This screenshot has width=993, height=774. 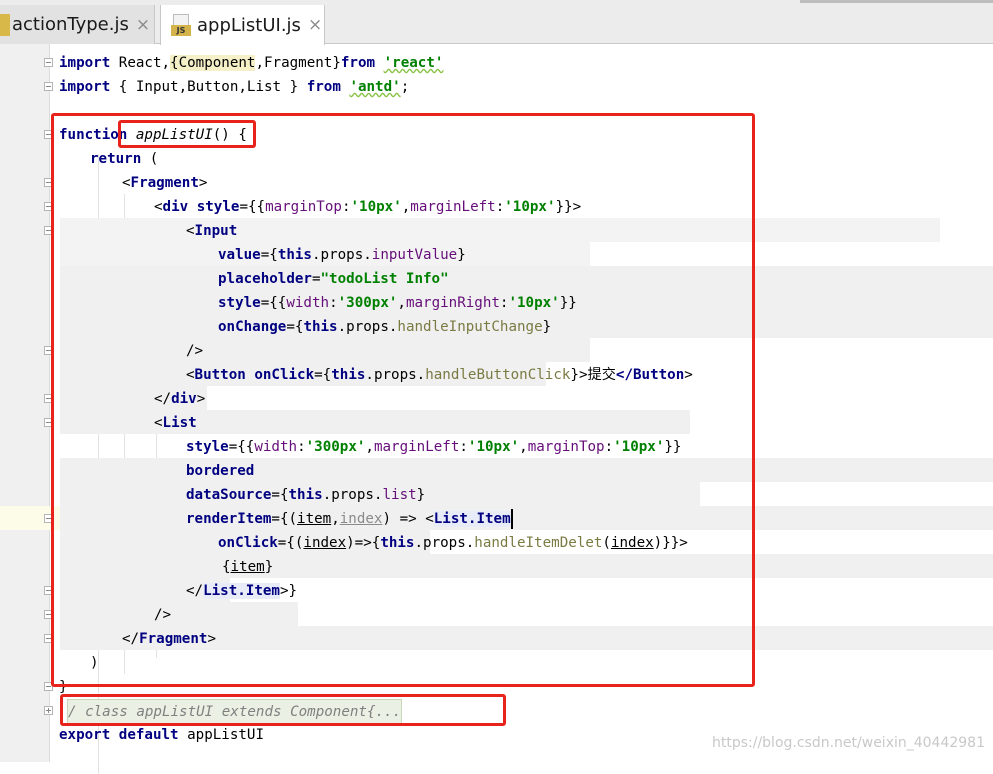 What do you see at coordinates (848, 743) in the screenshot?
I see `watermark: https://blog.csdn.net/weixin_40442981` at bounding box center [848, 743].